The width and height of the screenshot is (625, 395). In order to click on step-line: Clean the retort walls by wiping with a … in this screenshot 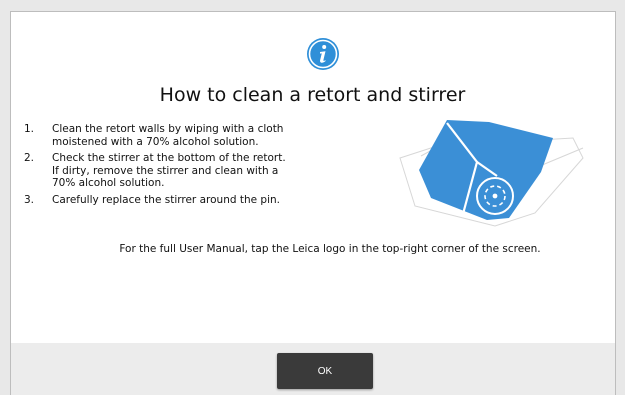, I will do `click(168, 129)`.